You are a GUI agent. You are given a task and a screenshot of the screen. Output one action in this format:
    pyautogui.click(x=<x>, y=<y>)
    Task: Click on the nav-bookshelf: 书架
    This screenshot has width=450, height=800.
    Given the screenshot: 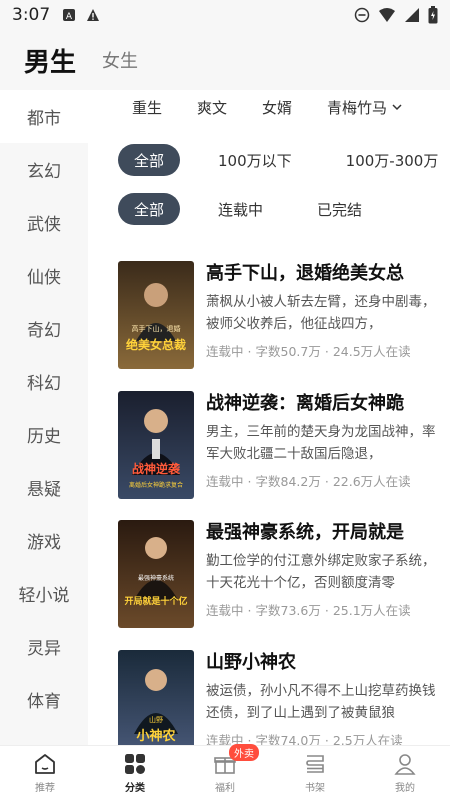 What is the action you would take?
    pyautogui.click(x=315, y=773)
    